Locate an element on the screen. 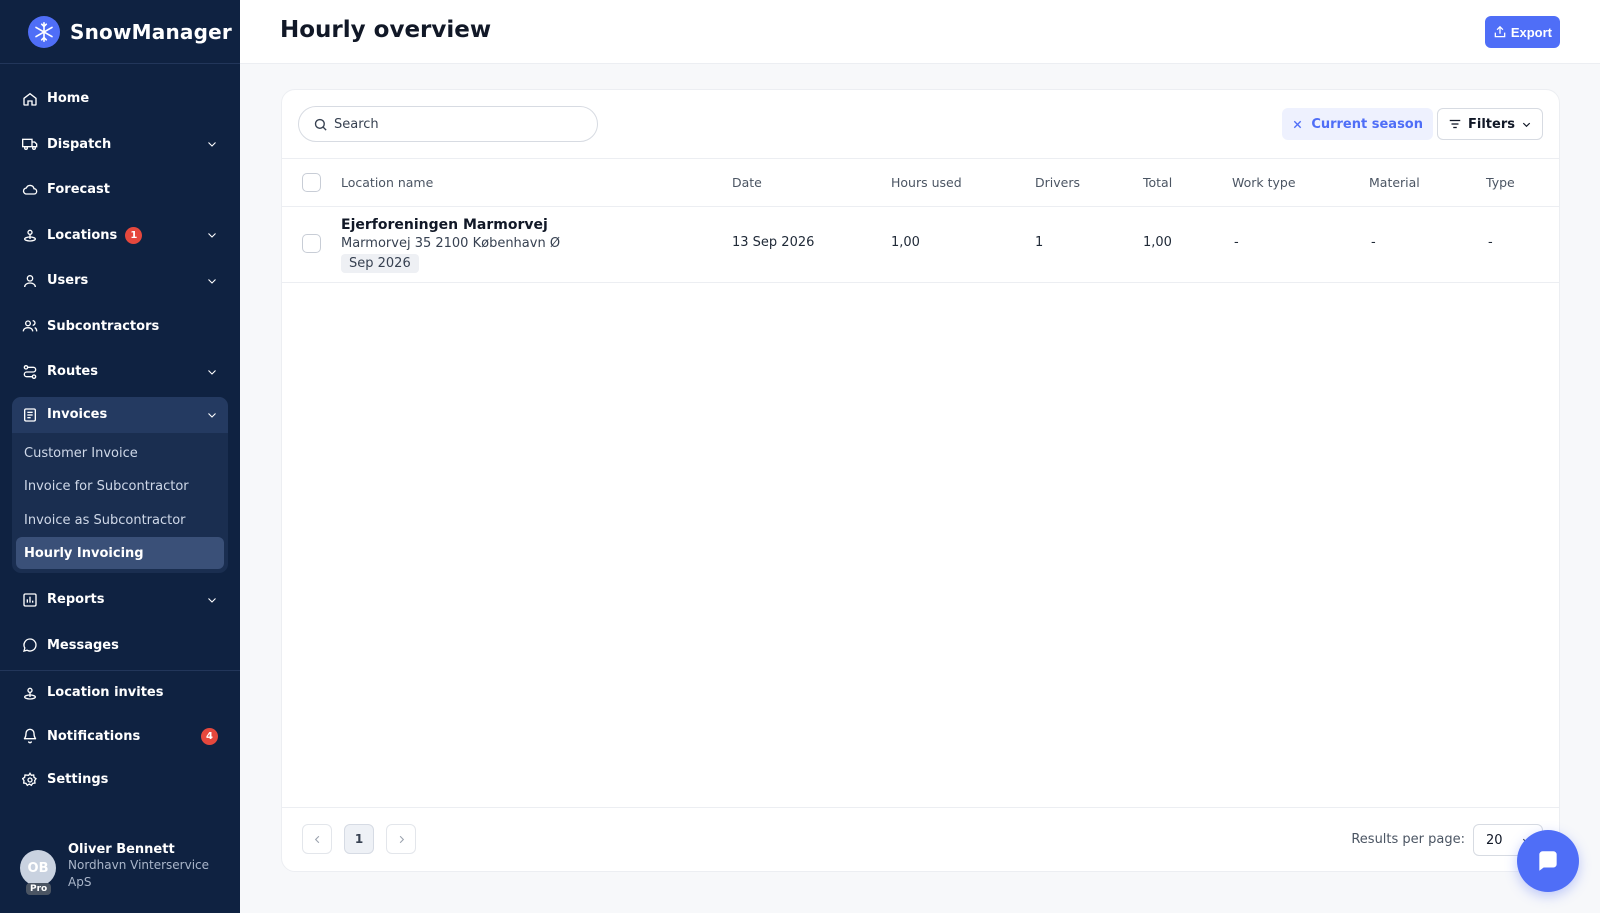 The height and width of the screenshot is (913, 1600). sidebar-item-home: Home is located at coordinates (120, 99).